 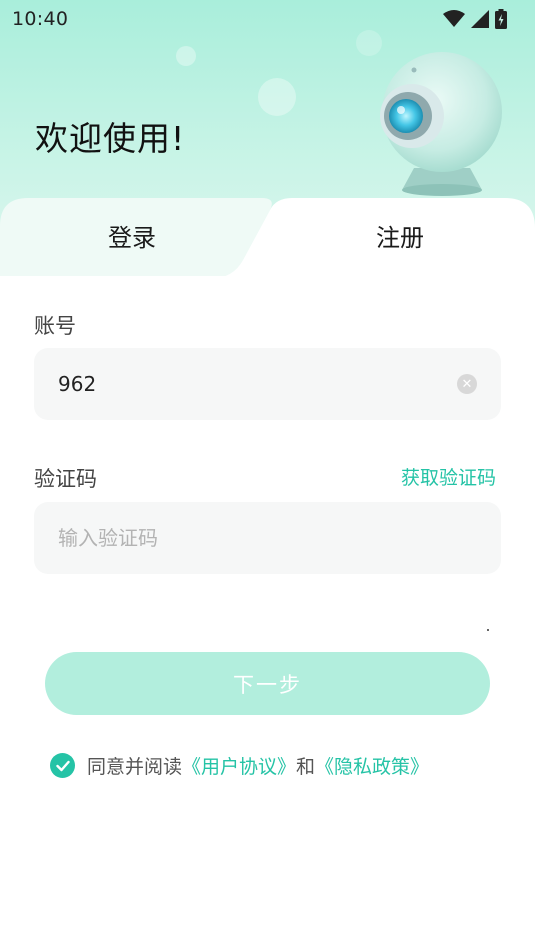 I want to click on get-code-button: 获取验证码, so click(x=448, y=476).